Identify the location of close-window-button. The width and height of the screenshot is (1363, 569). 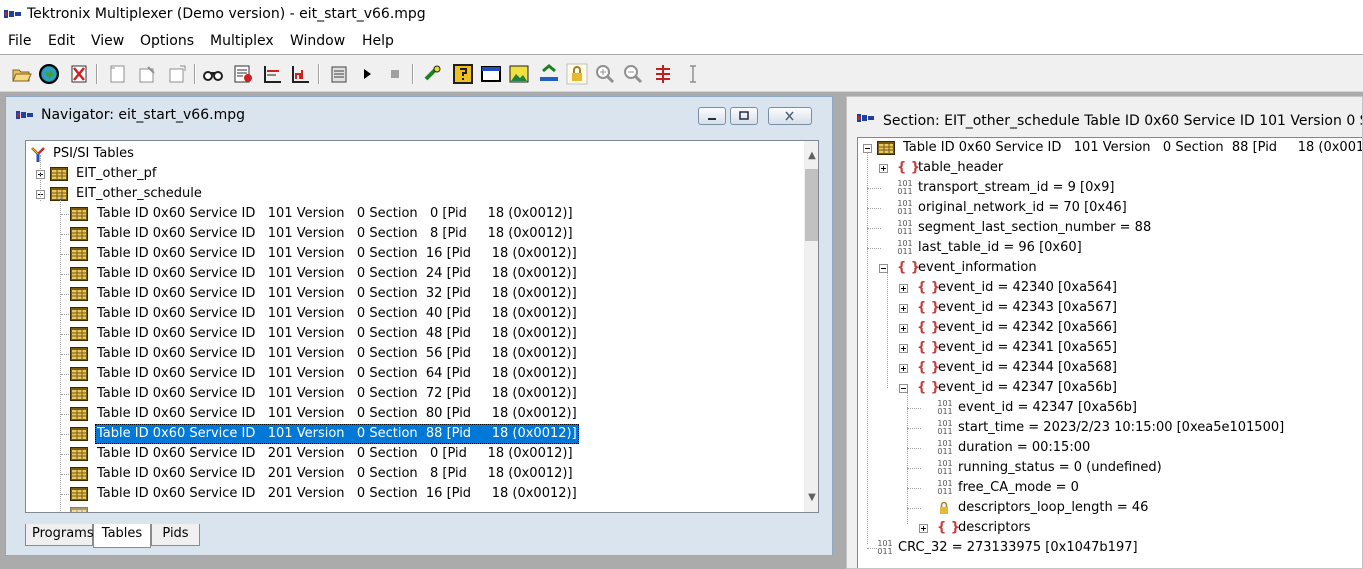
(790, 116).